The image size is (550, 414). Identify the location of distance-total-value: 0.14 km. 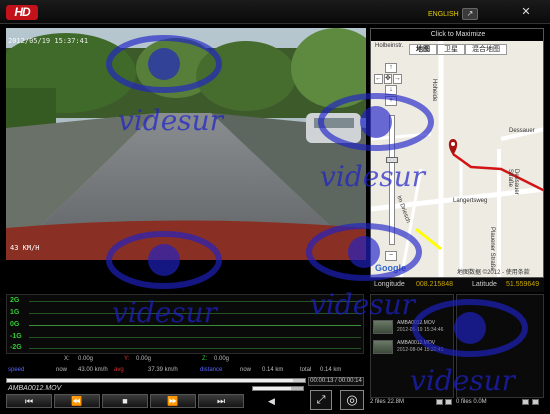
(331, 370).